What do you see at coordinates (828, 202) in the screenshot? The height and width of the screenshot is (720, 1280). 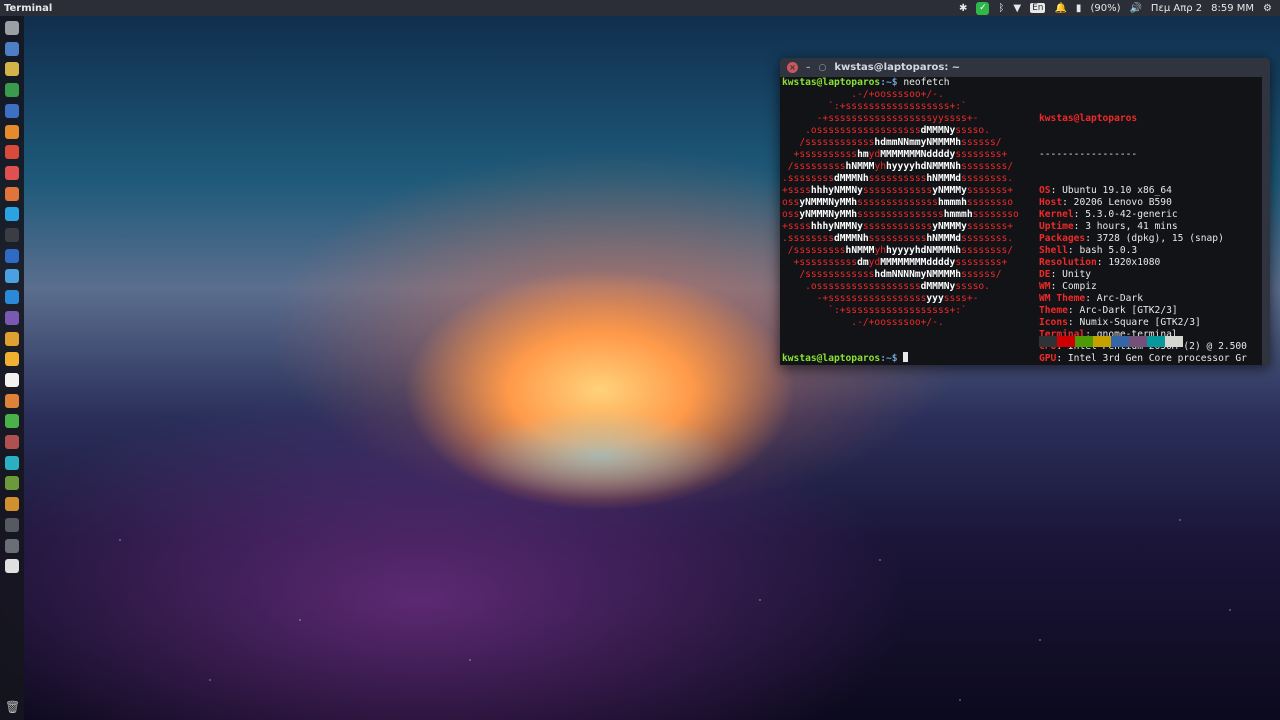 I see `ascii-segment: yNMMMNyMMh` at bounding box center [828, 202].